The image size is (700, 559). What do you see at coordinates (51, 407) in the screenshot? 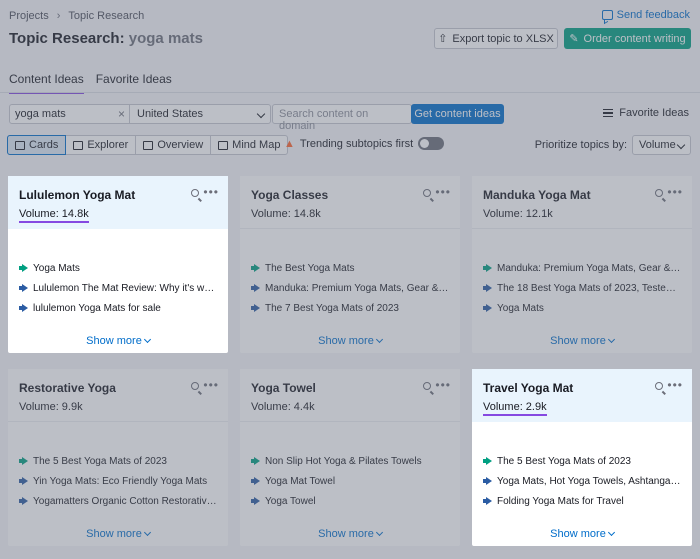
I see `card-volume: Volume: 9.9k` at bounding box center [51, 407].